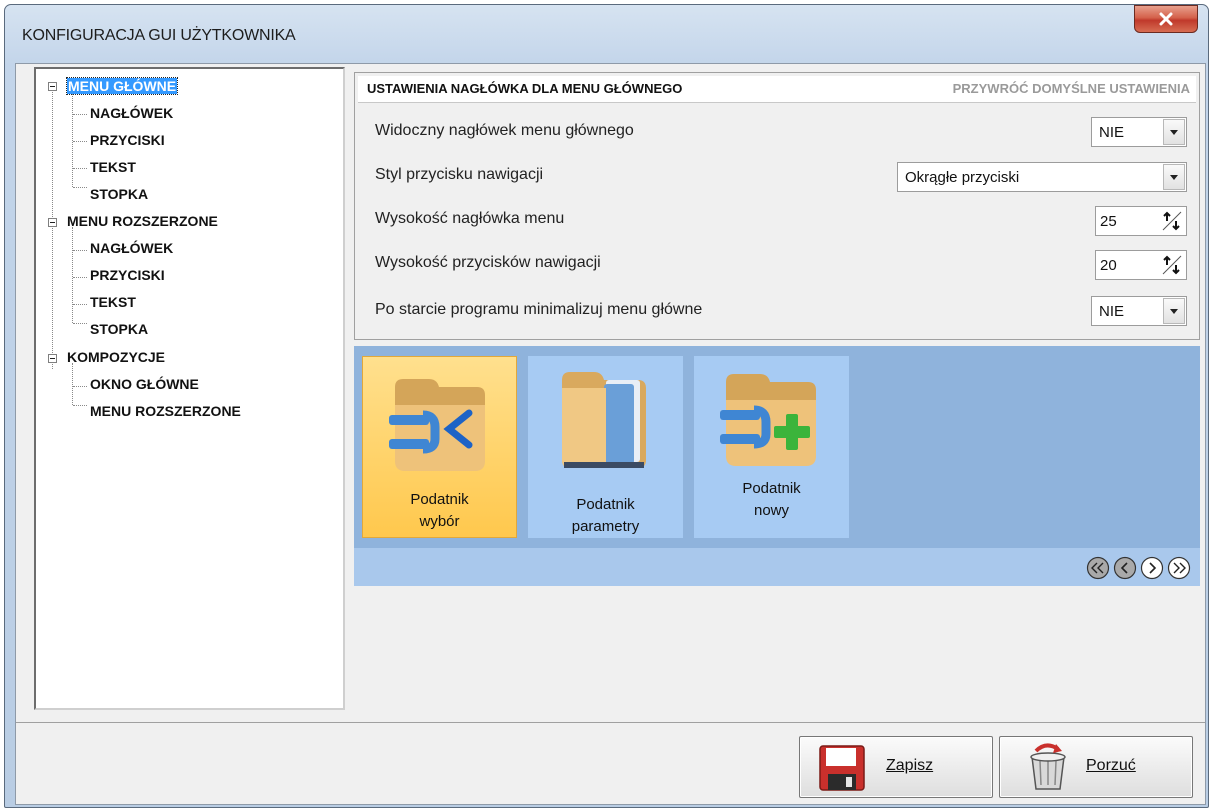 The image size is (1213, 812). What do you see at coordinates (52, 358) in the screenshot?
I see `expander-kompozycje` at bounding box center [52, 358].